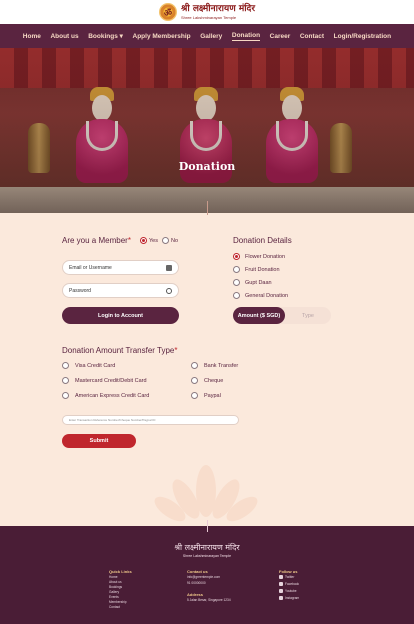 The height and width of the screenshot is (624, 414). Describe the element at coordinates (195, 594) in the screenshot. I see `address-heading: Address` at that location.